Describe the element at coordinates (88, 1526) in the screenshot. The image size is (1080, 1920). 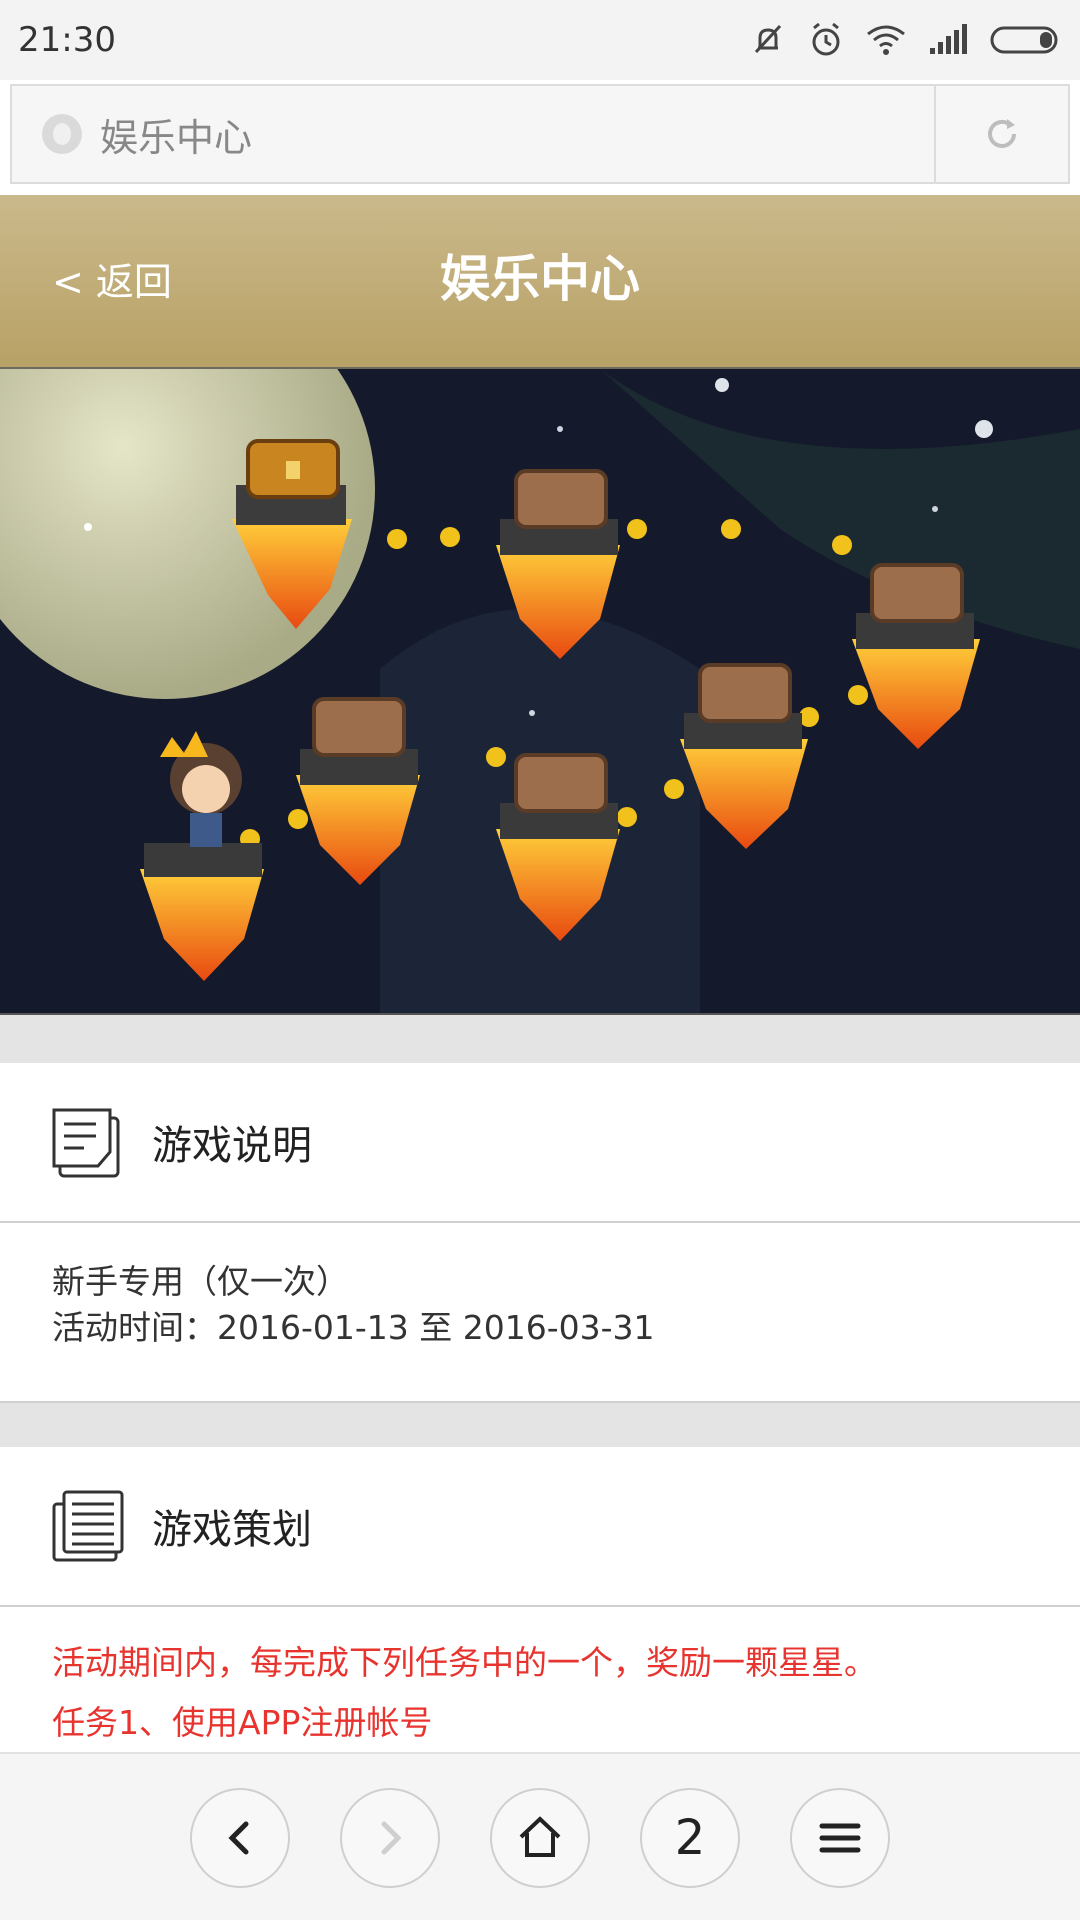
I see `newspaper-icon` at that location.